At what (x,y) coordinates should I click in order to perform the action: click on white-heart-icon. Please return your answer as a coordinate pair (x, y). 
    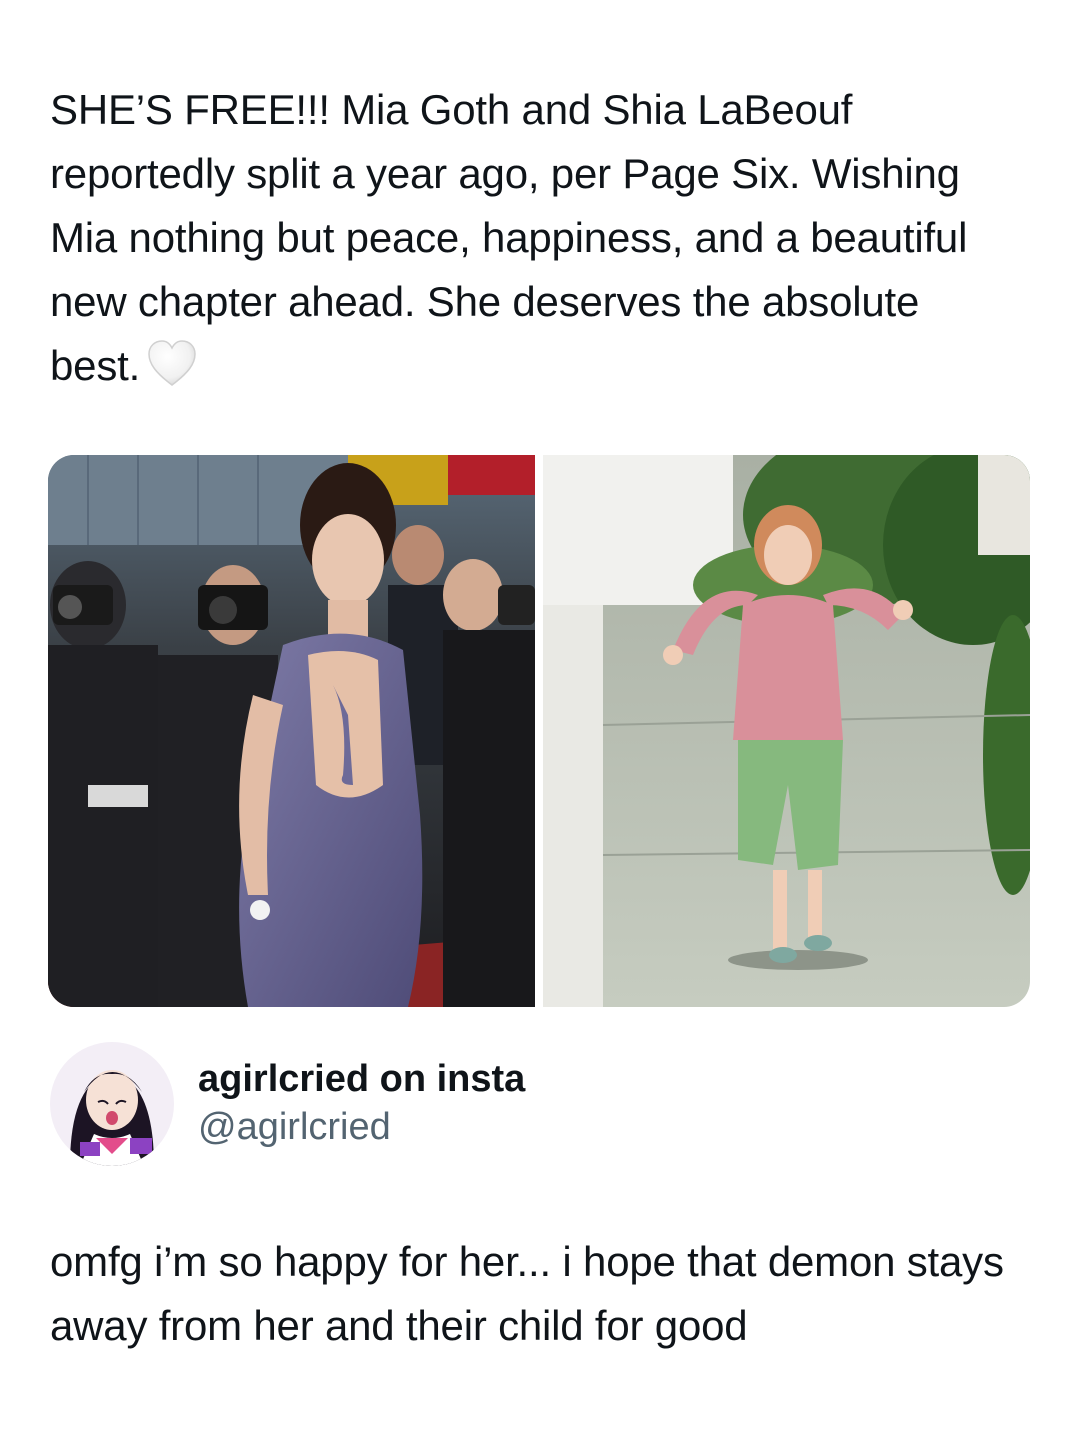
    Looking at the image, I should click on (172, 363).